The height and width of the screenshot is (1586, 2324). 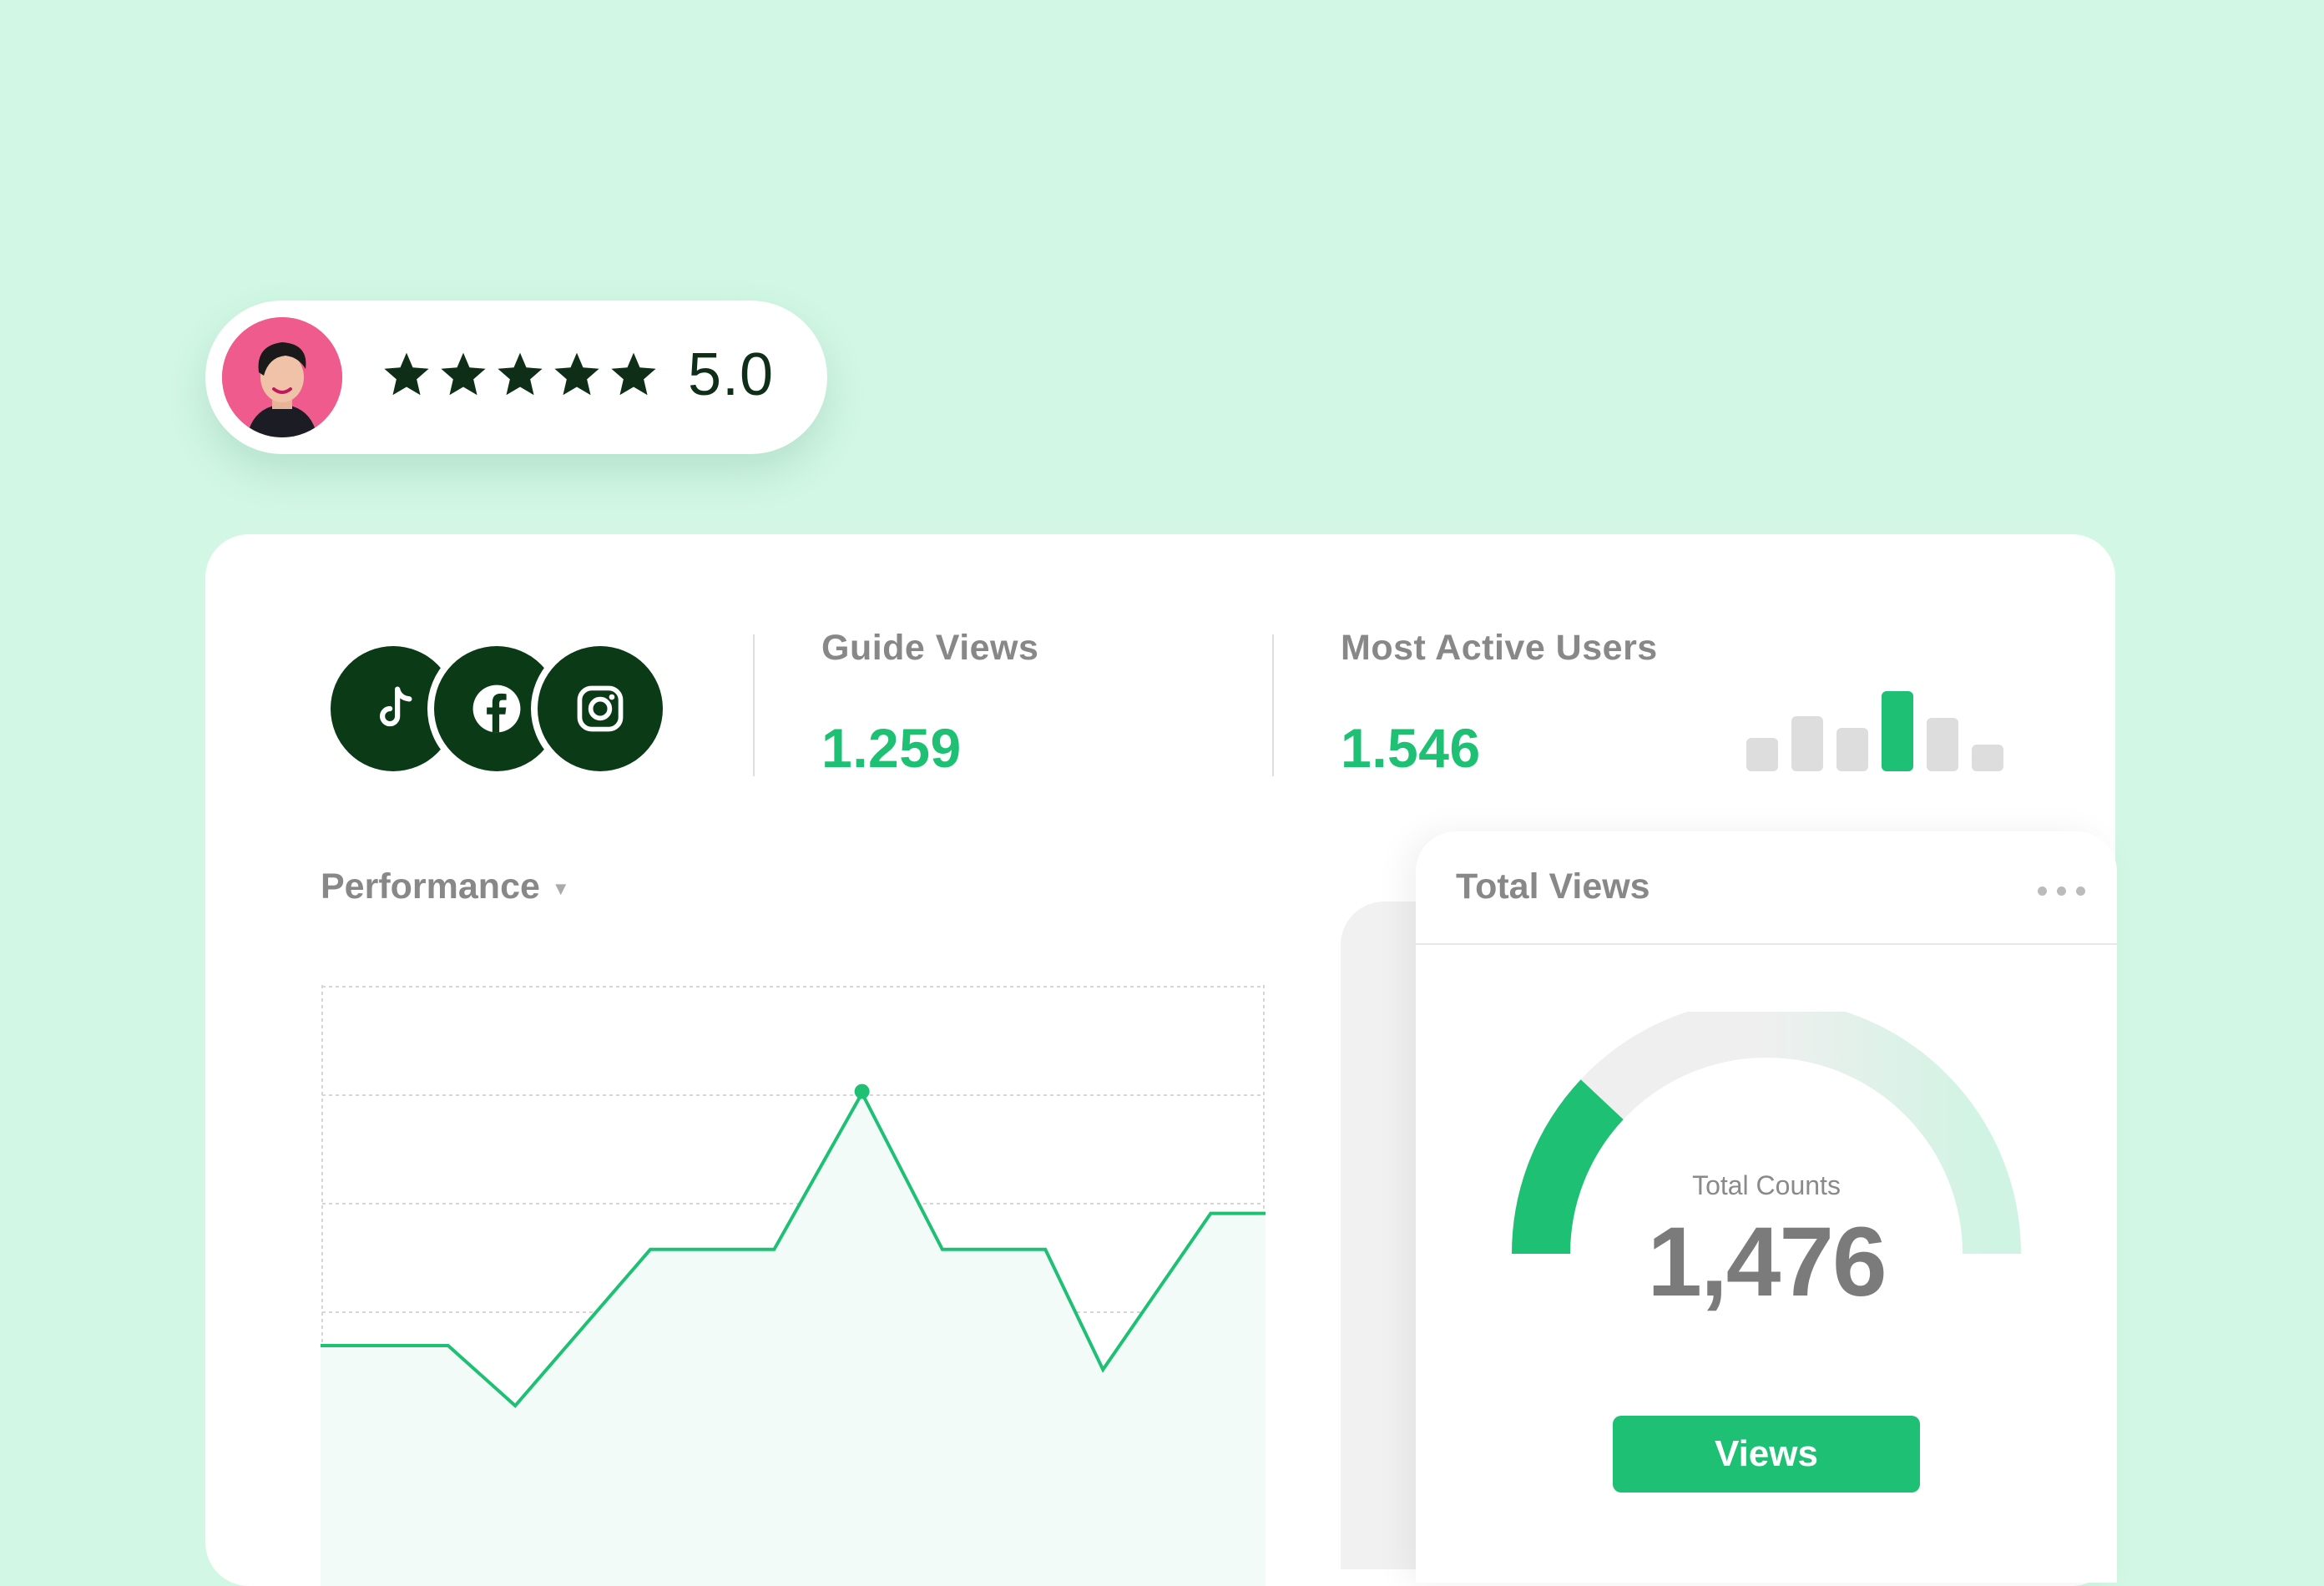 I want to click on avatar, so click(x=282, y=377).